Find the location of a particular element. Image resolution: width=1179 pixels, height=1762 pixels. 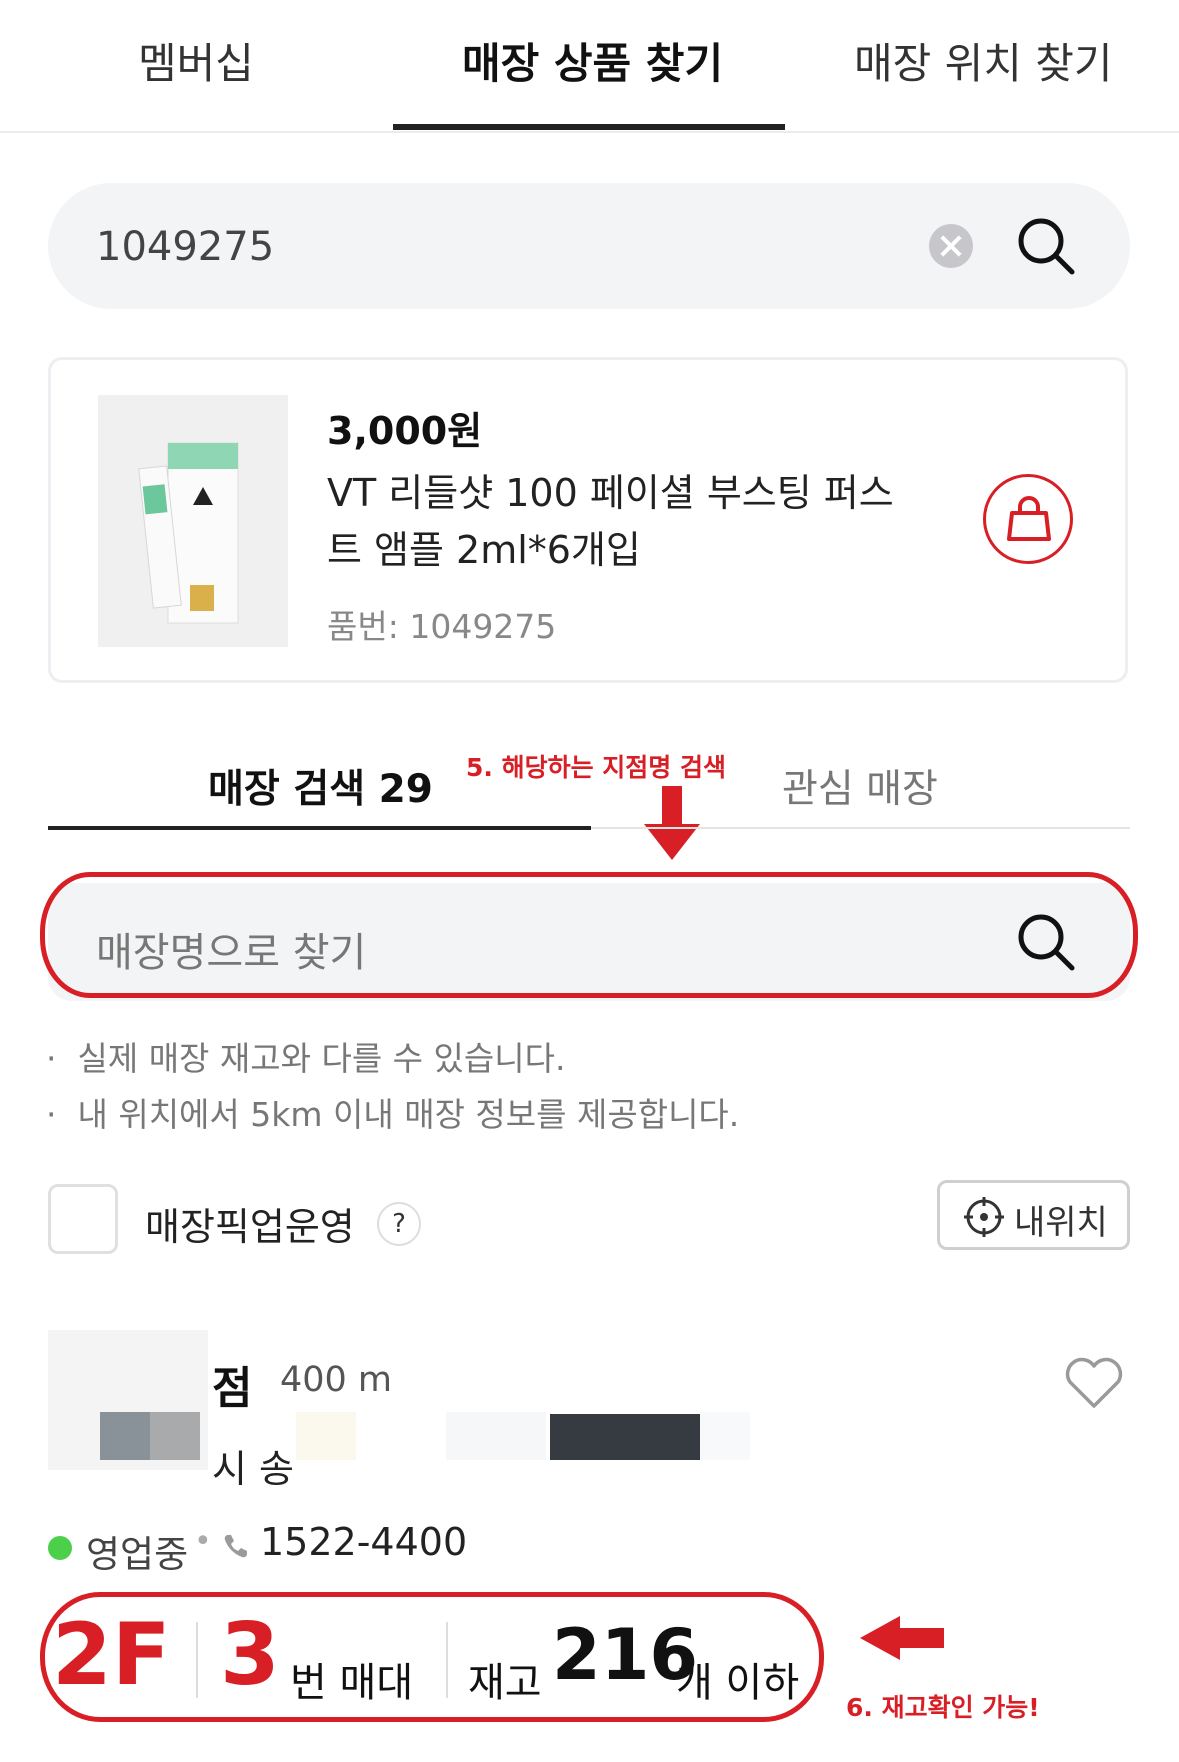

notice-item: · 실제 매장 재고와 다를 수 있습니다. is located at coordinates (306, 1058).